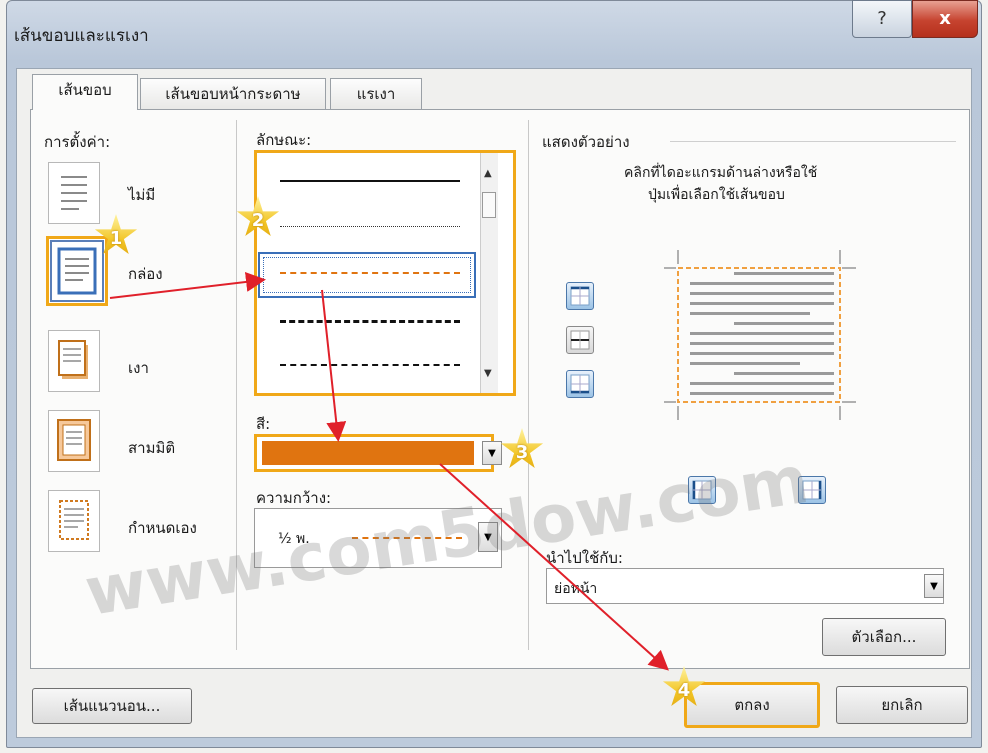 This screenshot has height=753, width=988. I want to click on setting-box-label: กล่อง, so click(145, 274).